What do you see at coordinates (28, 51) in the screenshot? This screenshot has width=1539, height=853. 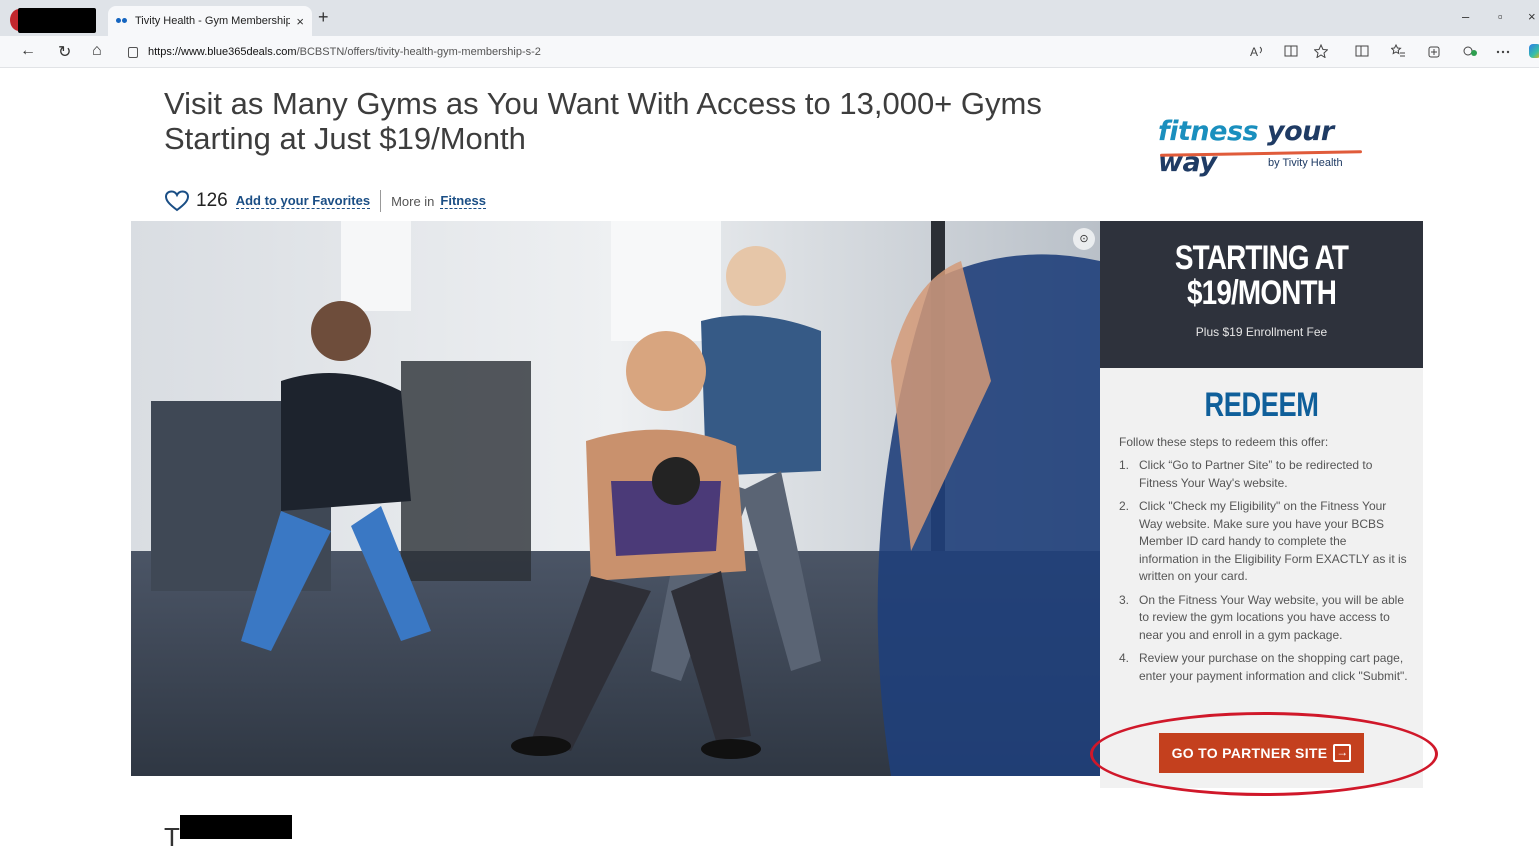 I see `back-button: ←` at bounding box center [28, 51].